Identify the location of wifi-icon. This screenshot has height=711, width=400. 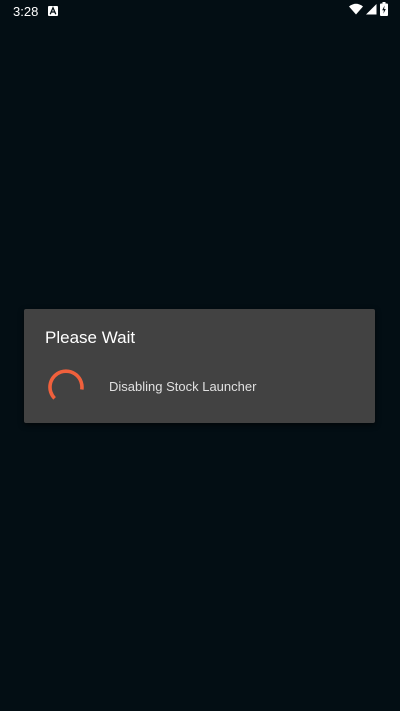
(356, 11).